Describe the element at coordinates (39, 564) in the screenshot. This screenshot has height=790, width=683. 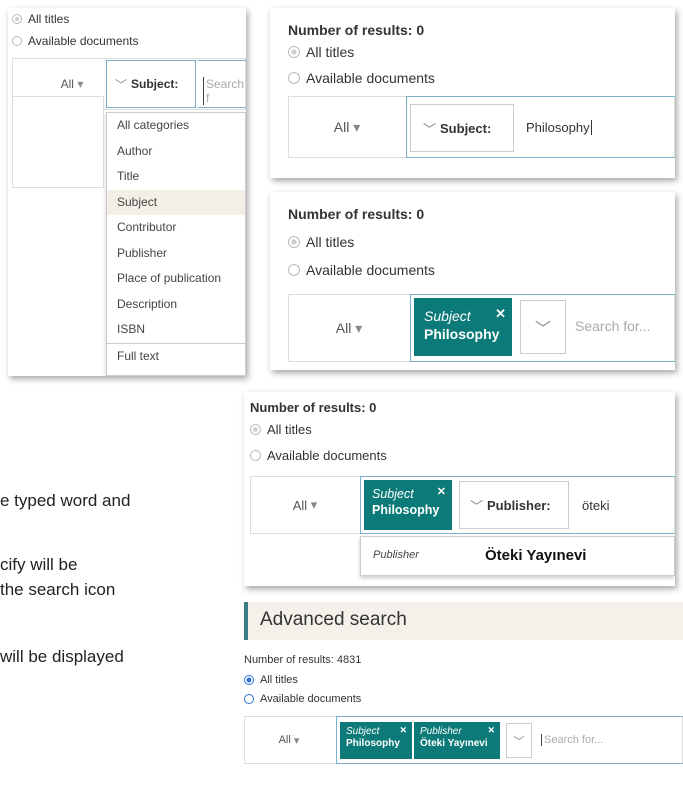
I see `body-text-line-2: cify will be` at that location.